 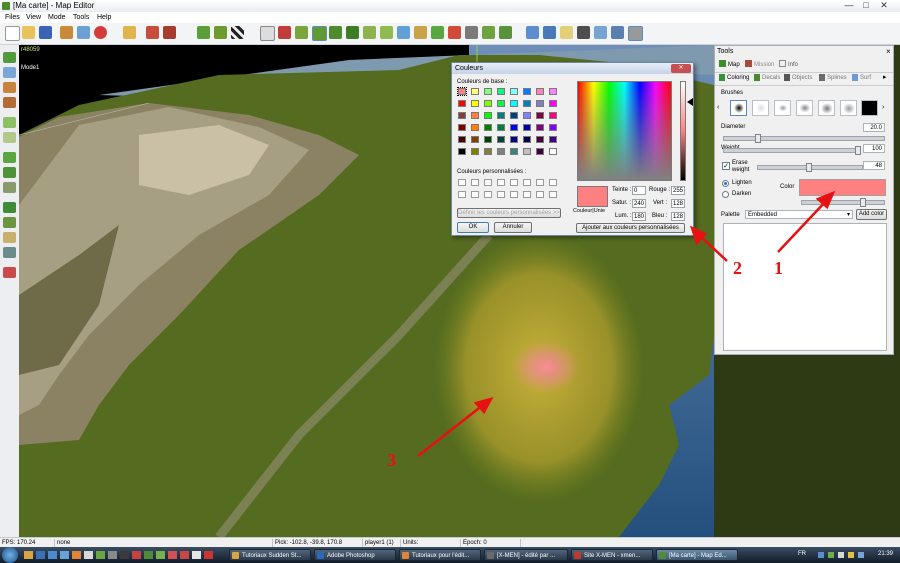 What do you see at coordinates (100, 555) in the screenshot?
I see `quicklaunch-game-icon` at bounding box center [100, 555].